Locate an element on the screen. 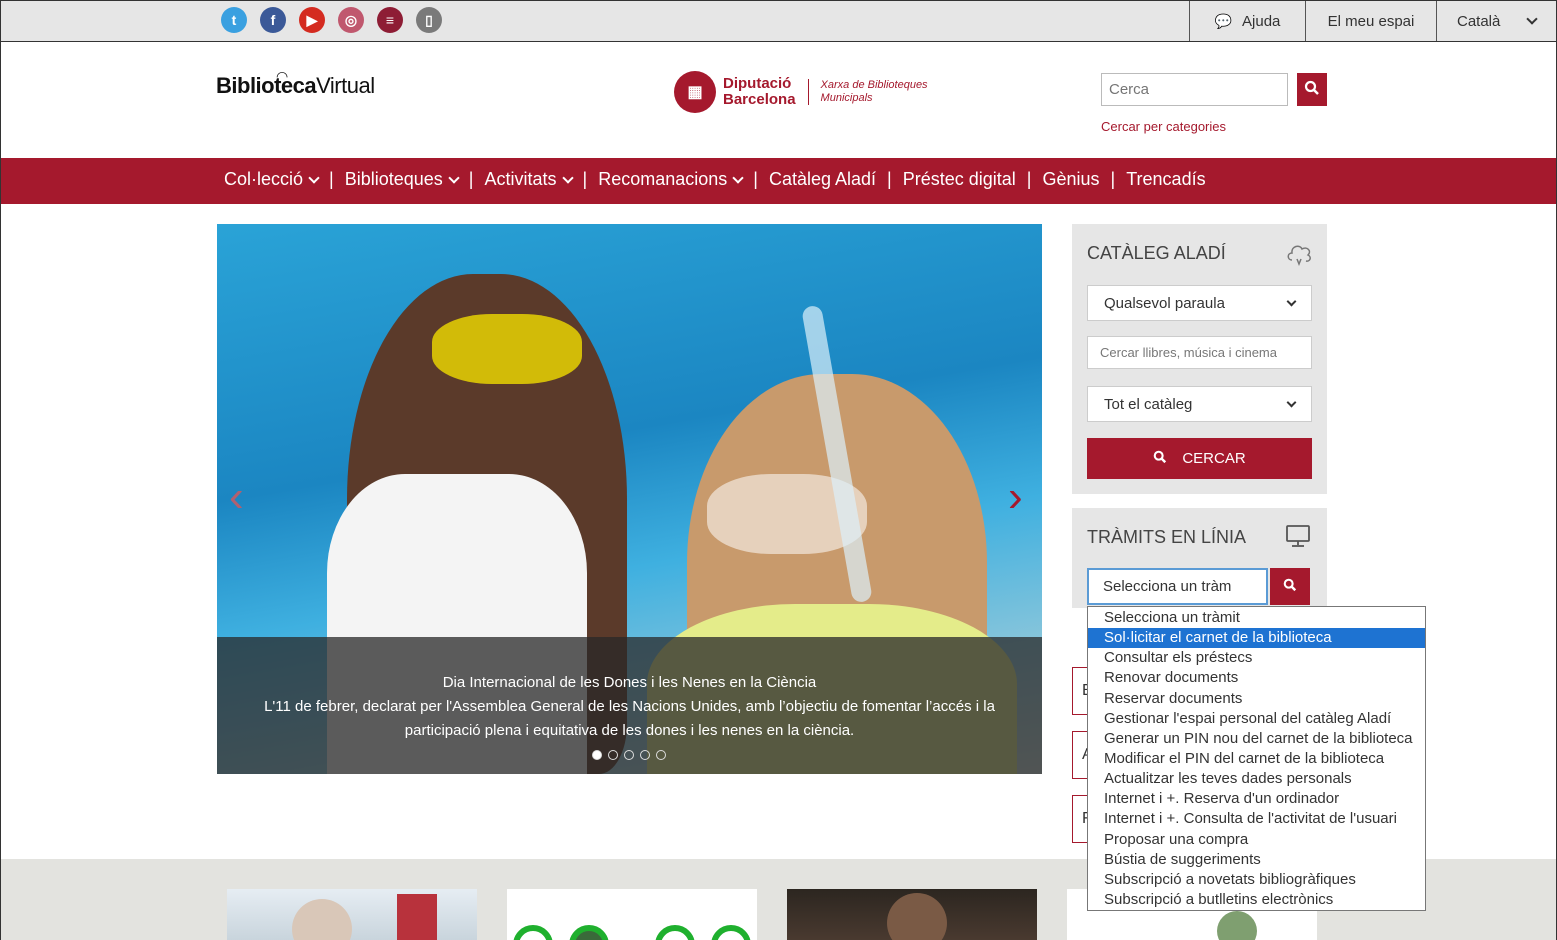  catalog-title: CATÀLEG ALADÍ is located at coordinates (1156, 253).